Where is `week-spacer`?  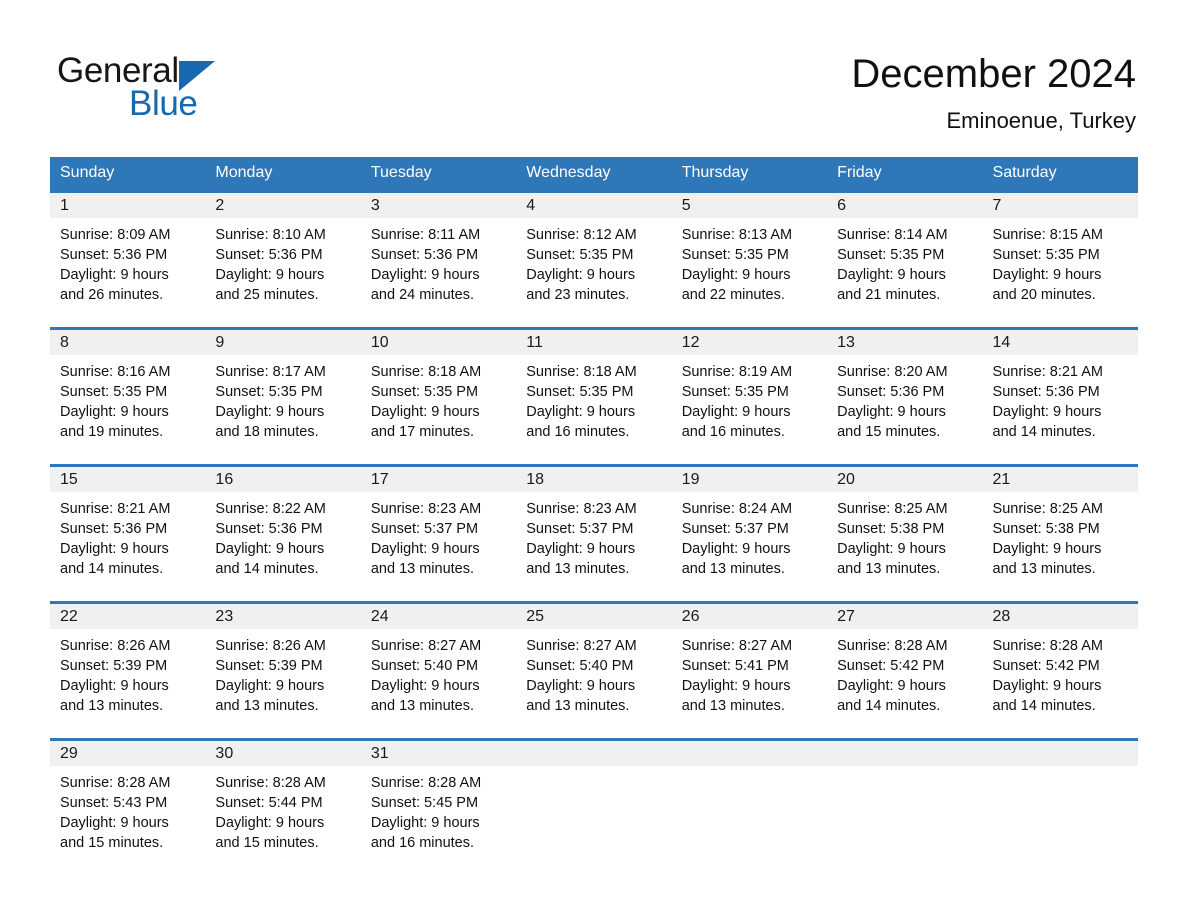 week-spacer is located at coordinates (594, 320).